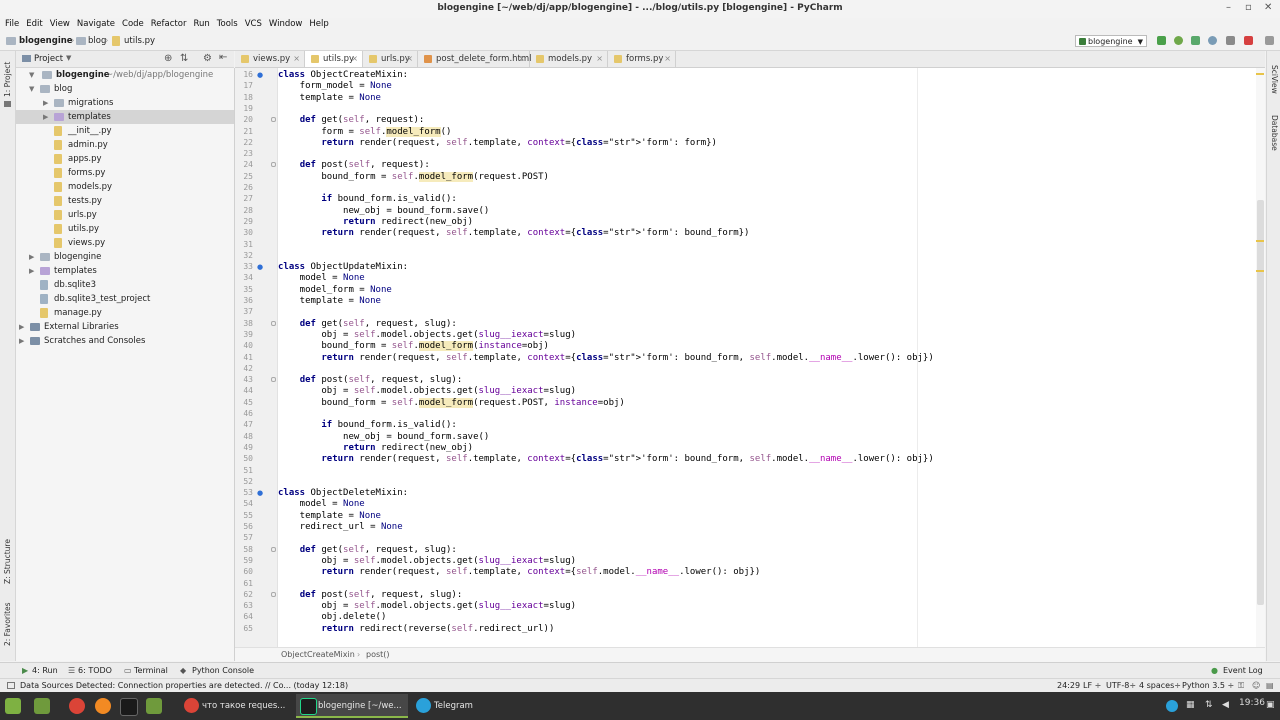  Describe the element at coordinates (1178, 40) in the screenshot. I see `debug-icon` at that location.